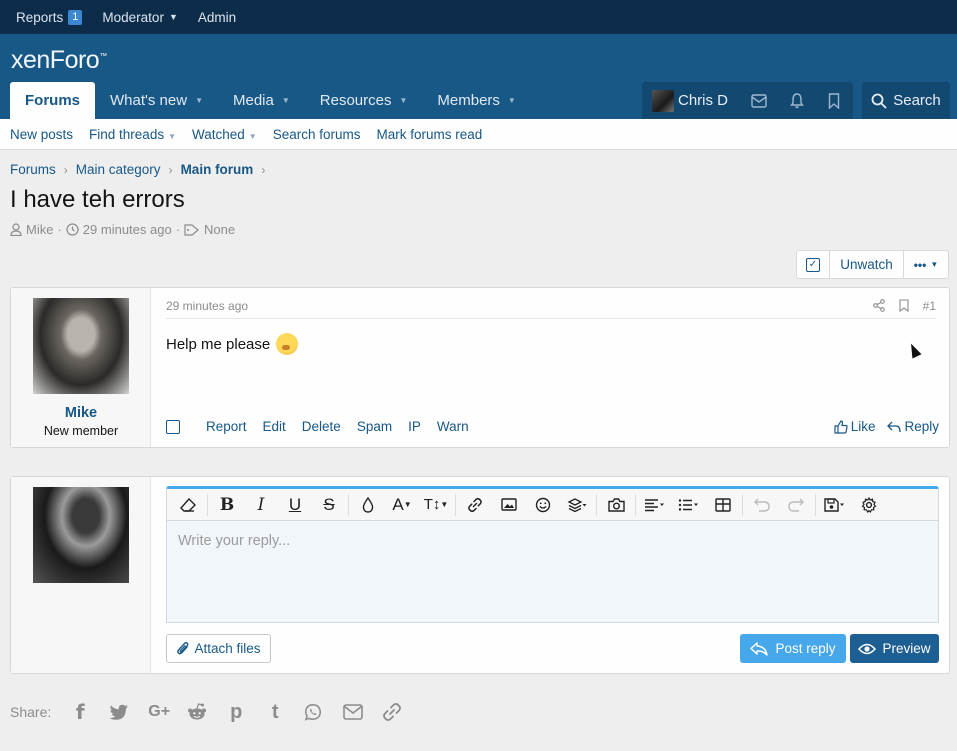 This screenshot has height=751, width=957. What do you see at coordinates (321, 426) in the screenshot?
I see `delete-link: Delete` at bounding box center [321, 426].